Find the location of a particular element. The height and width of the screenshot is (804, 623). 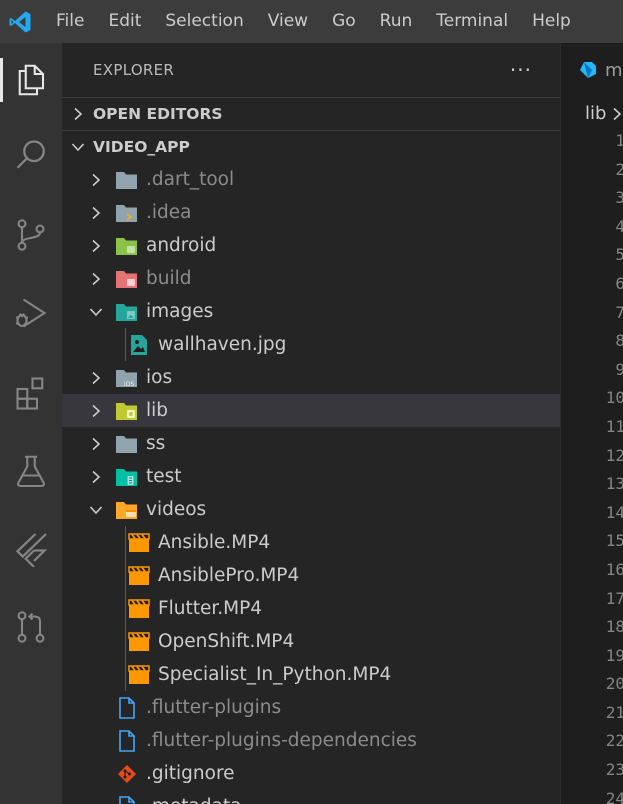

menu-bar: File Edit Selection View Go Run Terminal Help is located at coordinates (311, 21).